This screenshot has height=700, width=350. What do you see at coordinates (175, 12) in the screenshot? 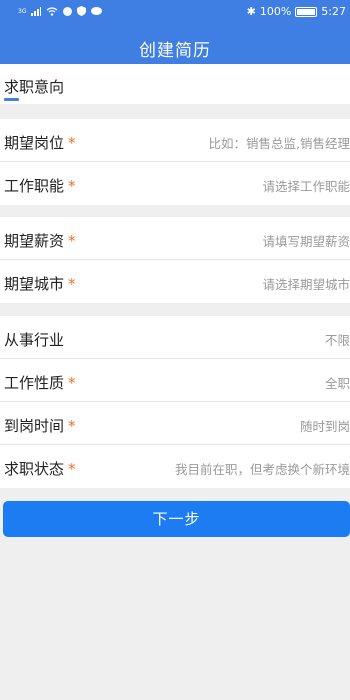
I see `status-bar: 3G ✱ 100% 5:27` at bounding box center [175, 12].